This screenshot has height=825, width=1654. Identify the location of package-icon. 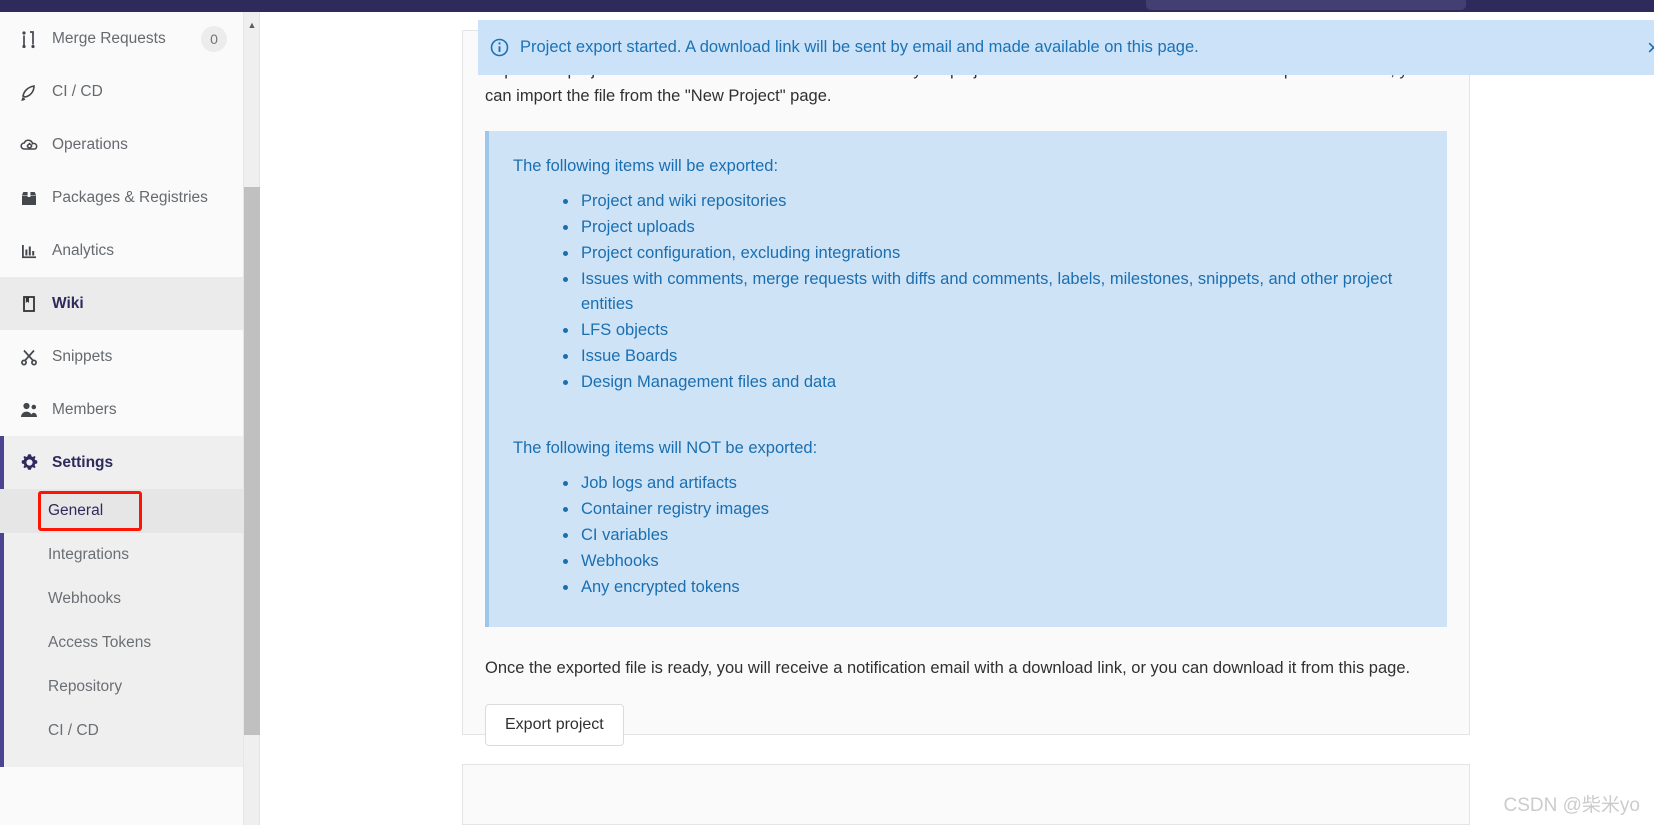
(29, 198).